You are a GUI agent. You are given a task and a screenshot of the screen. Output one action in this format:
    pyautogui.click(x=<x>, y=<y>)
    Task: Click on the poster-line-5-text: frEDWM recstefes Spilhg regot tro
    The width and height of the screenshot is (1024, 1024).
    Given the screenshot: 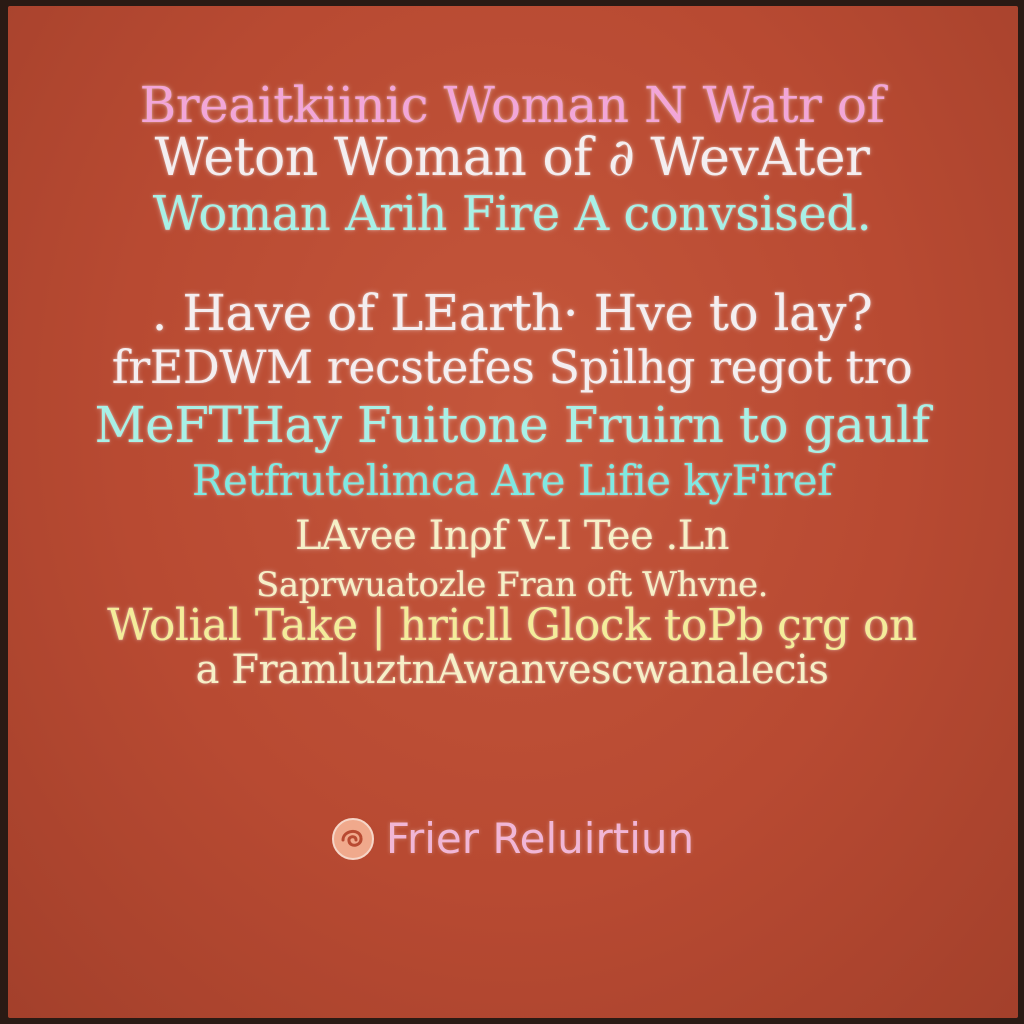 What is the action you would take?
    pyautogui.click(x=512, y=367)
    